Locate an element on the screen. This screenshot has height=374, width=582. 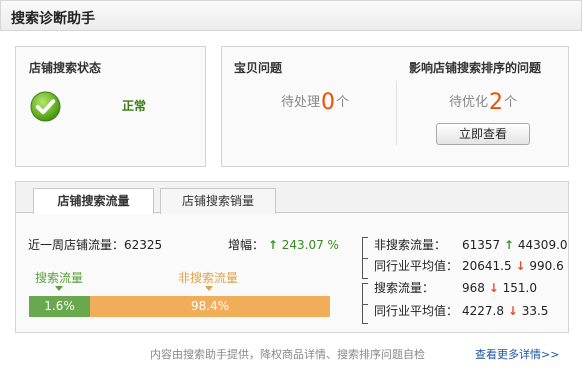
item-issues-section: 宝贝问题 待处理0个 is located at coordinates (309, 106).